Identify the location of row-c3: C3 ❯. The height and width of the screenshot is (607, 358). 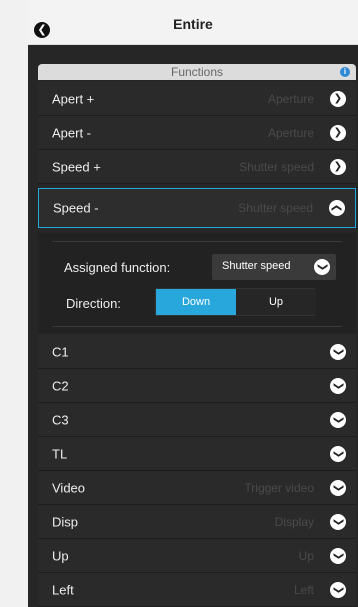
(197, 420).